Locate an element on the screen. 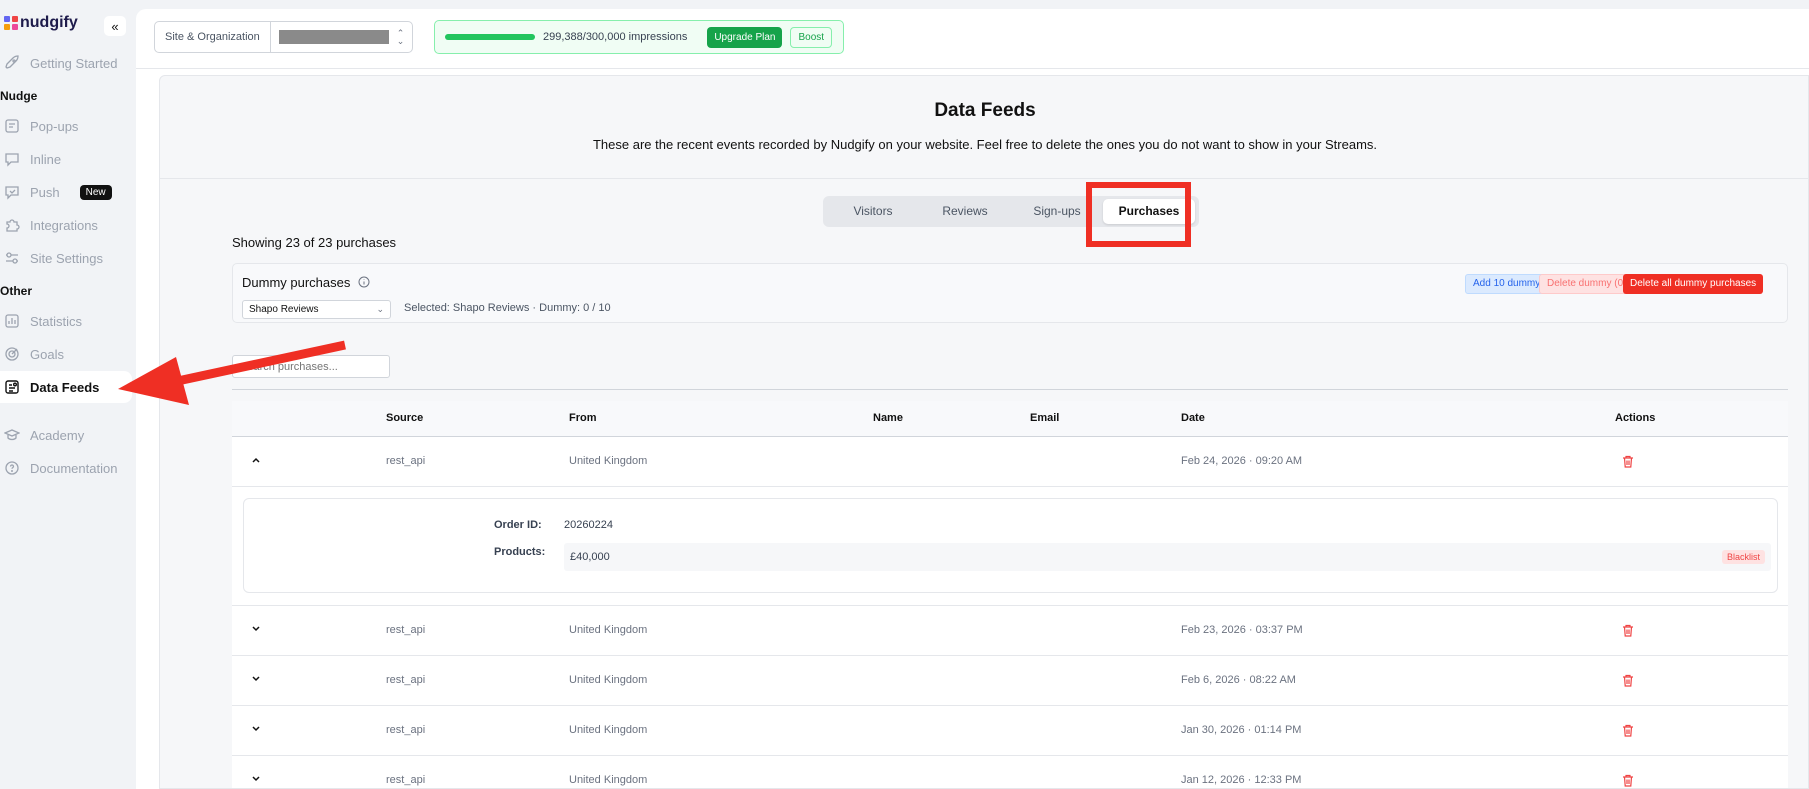 This screenshot has width=1809, height=789. blacklist-button: Blacklist is located at coordinates (1743, 557).